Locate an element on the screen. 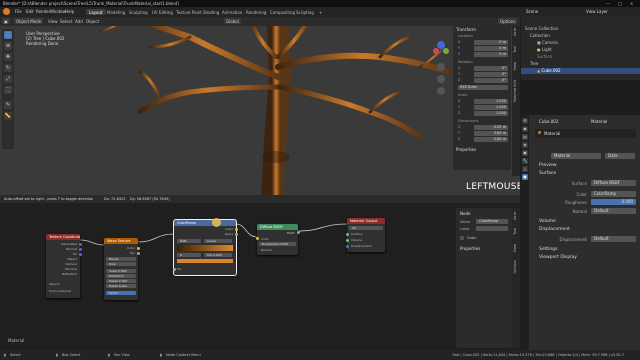 The height and width of the screenshot is (360, 640). outliner-row-cube-002: ▲ Cube.002 is located at coordinates (580, 71).